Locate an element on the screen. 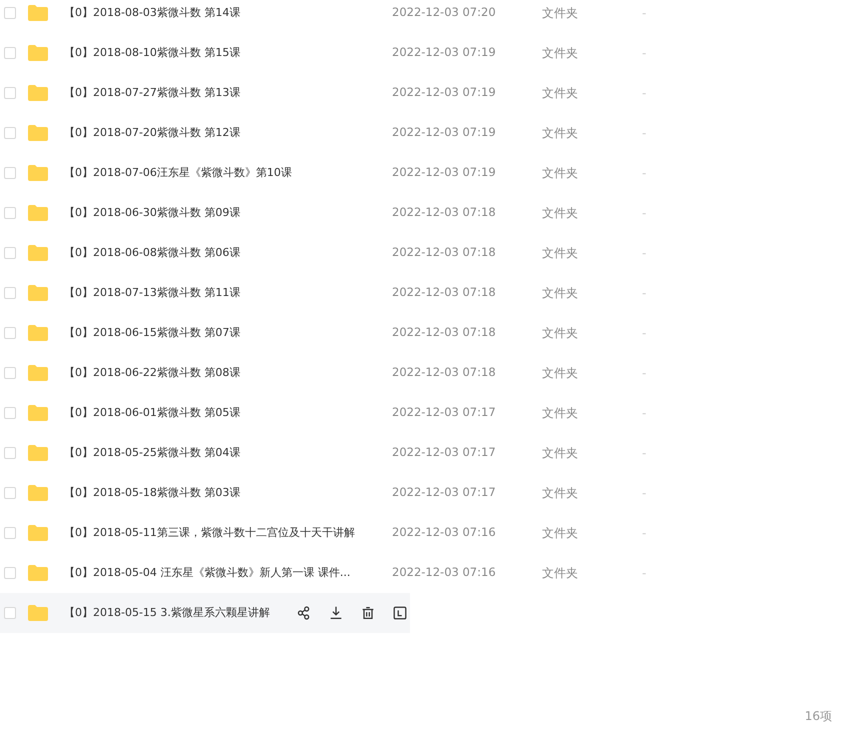  file-row: 【0】2018-07-13紫微斗数 第11课 2022-12-03 07:18 文件夹 - is located at coordinates (330, 293).